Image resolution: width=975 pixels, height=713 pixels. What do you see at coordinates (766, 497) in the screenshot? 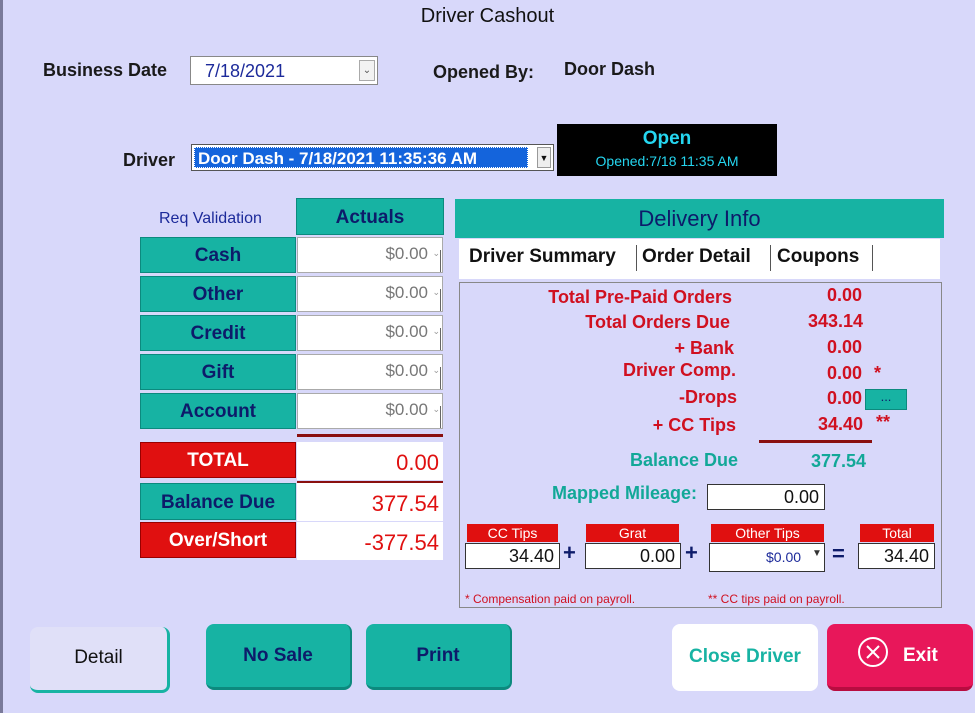
I see `mapped-mileage-input: 0.00` at bounding box center [766, 497].